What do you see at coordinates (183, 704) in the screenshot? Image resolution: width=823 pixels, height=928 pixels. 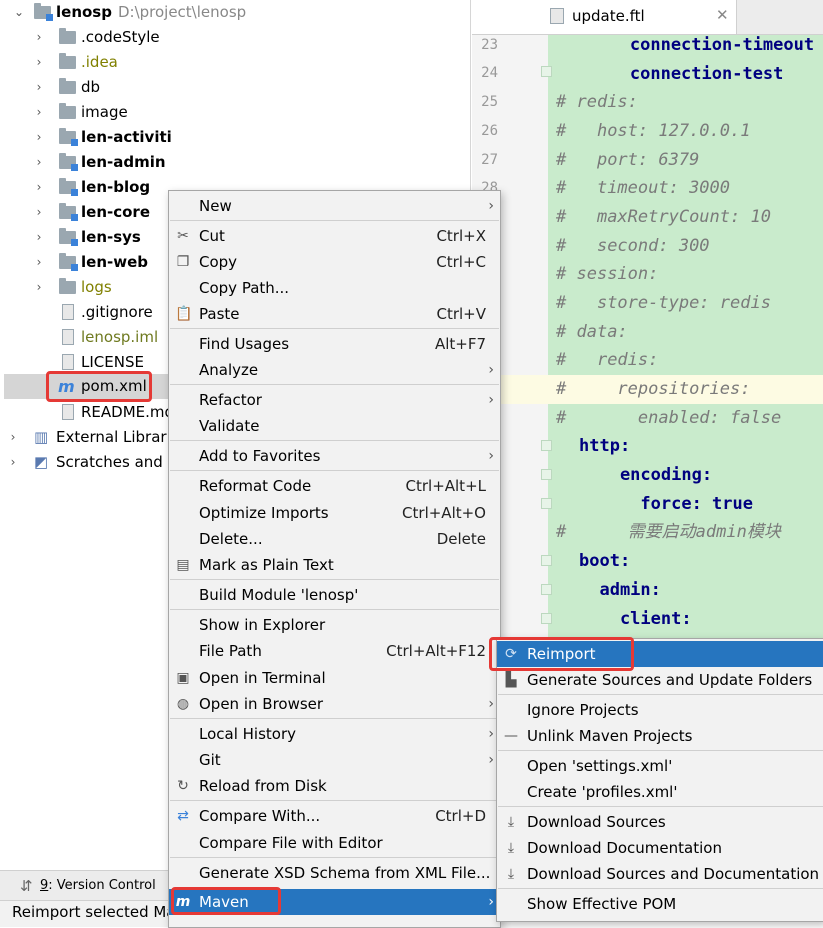 I see `globe-icon: ◍` at bounding box center [183, 704].